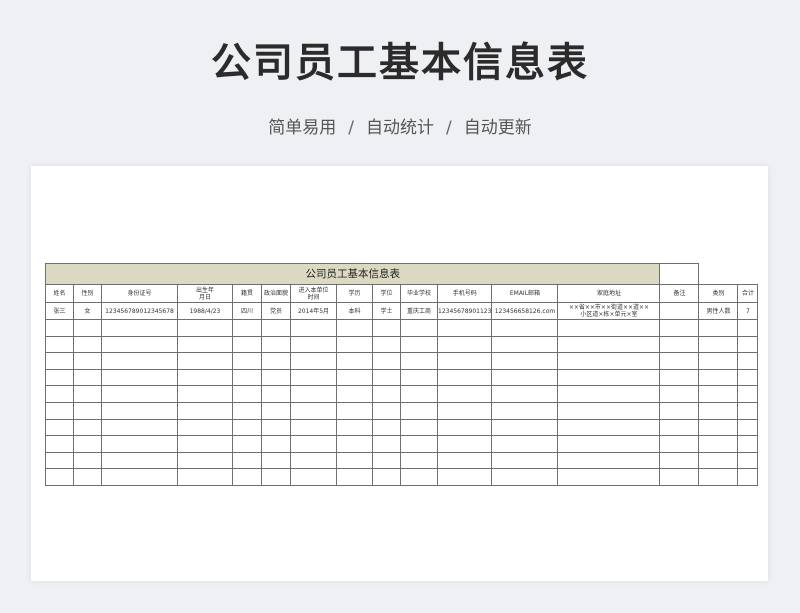 This screenshot has height=613, width=800. I want to click on table-cell: 男性人数, so click(718, 311).